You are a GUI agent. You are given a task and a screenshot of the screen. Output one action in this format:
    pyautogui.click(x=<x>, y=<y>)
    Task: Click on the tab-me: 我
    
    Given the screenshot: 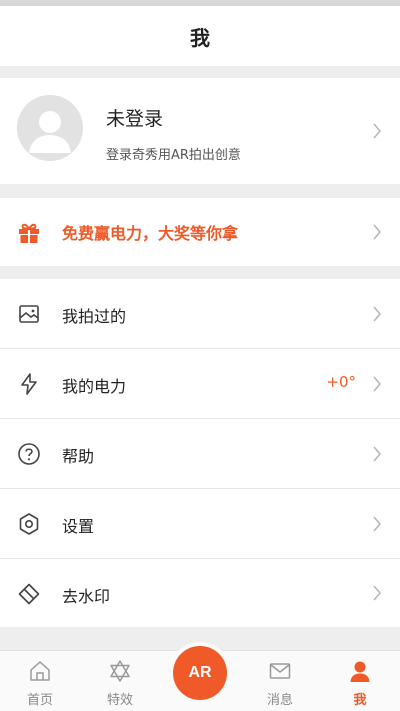 What is the action you would take?
    pyautogui.click(x=360, y=681)
    